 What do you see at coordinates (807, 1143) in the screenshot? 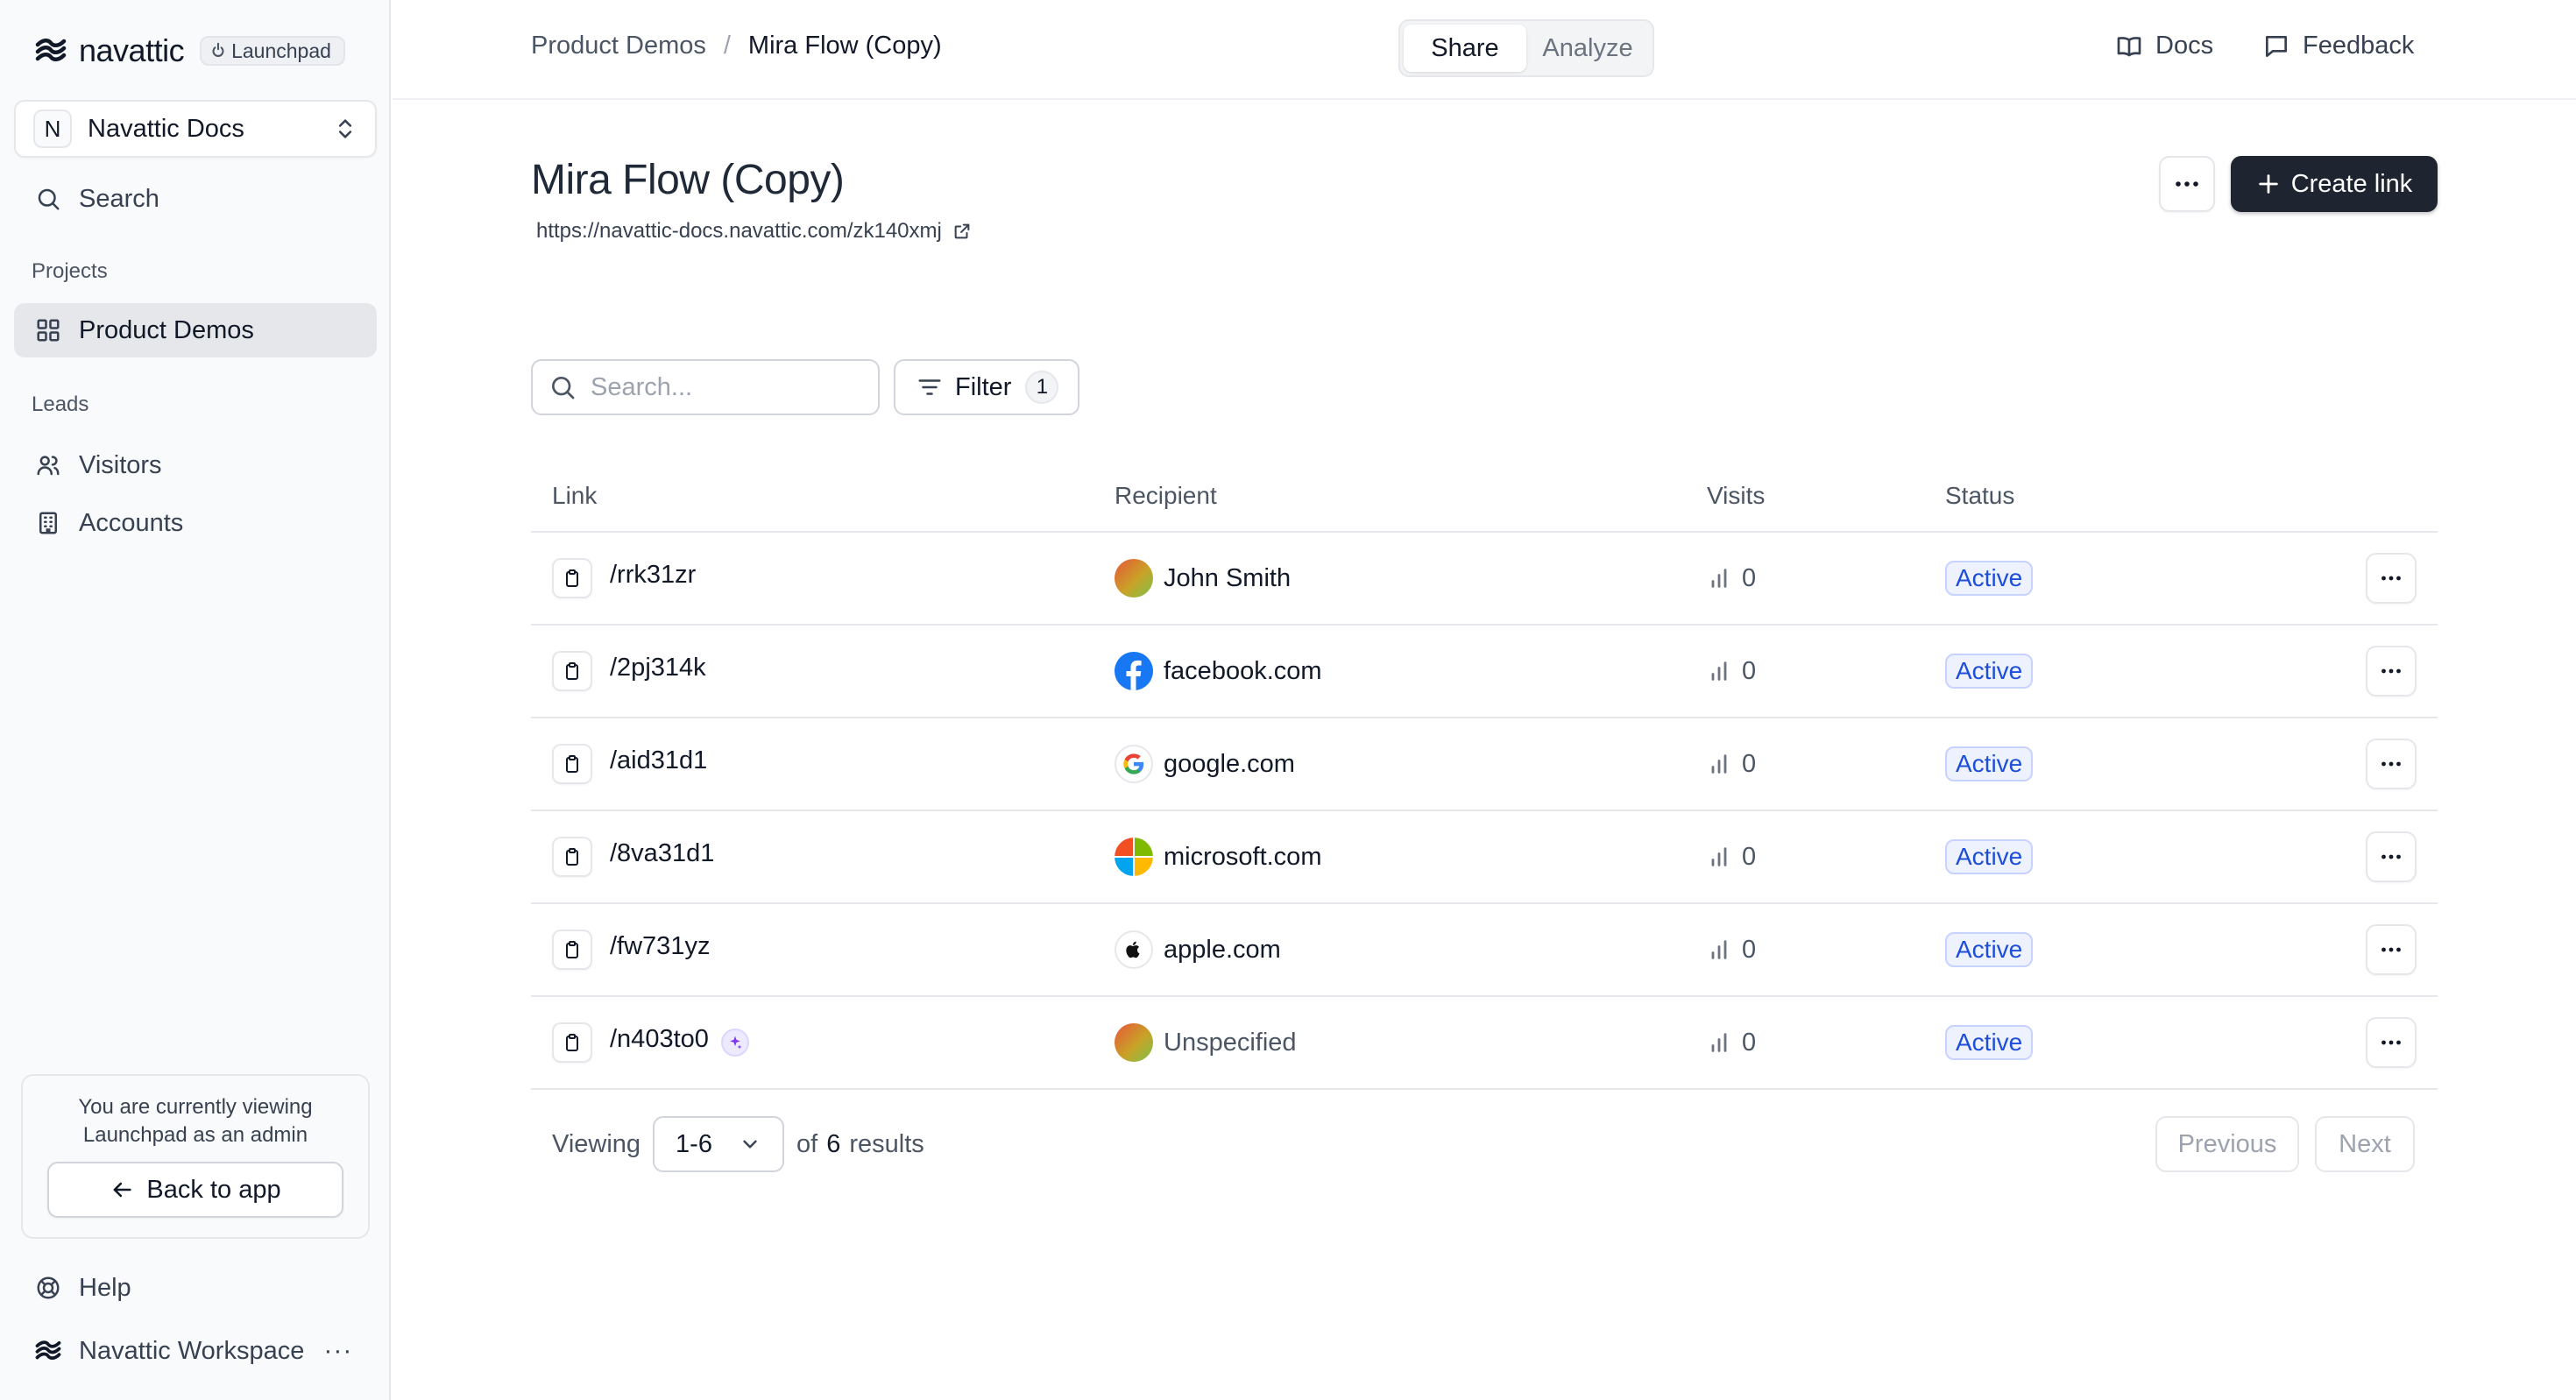
I see `of-label: of` at bounding box center [807, 1143].